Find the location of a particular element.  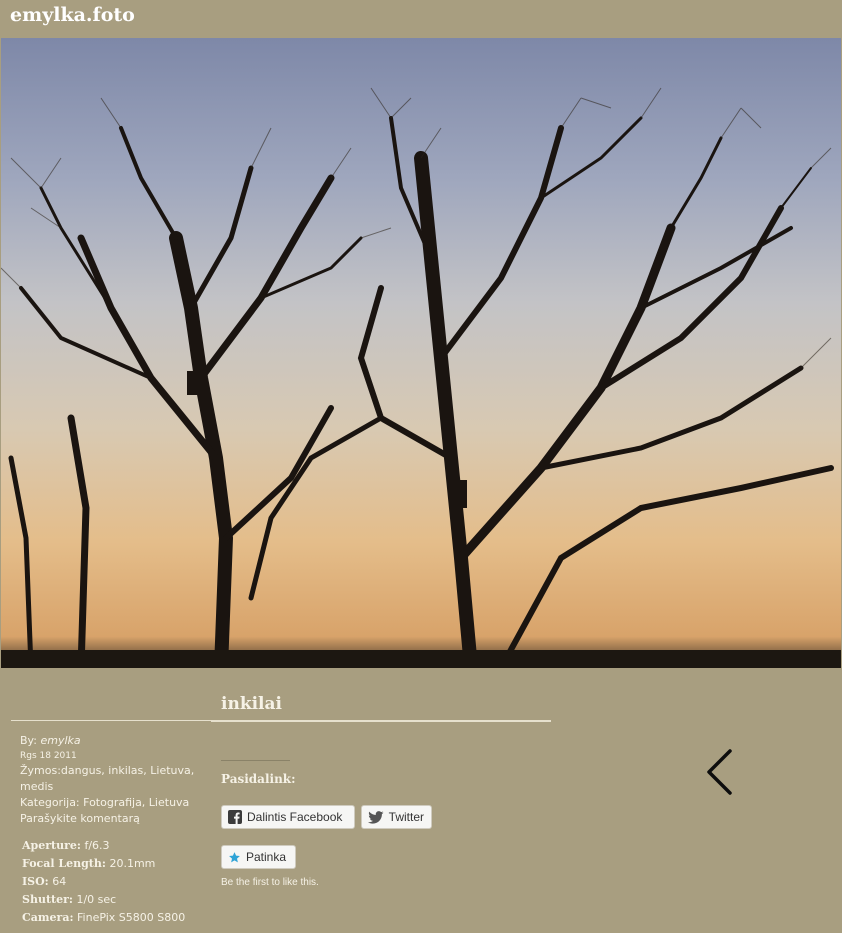

post-tags: Žymos:dangus, inkilas, Lietuva, medis is located at coordinates (115, 779).